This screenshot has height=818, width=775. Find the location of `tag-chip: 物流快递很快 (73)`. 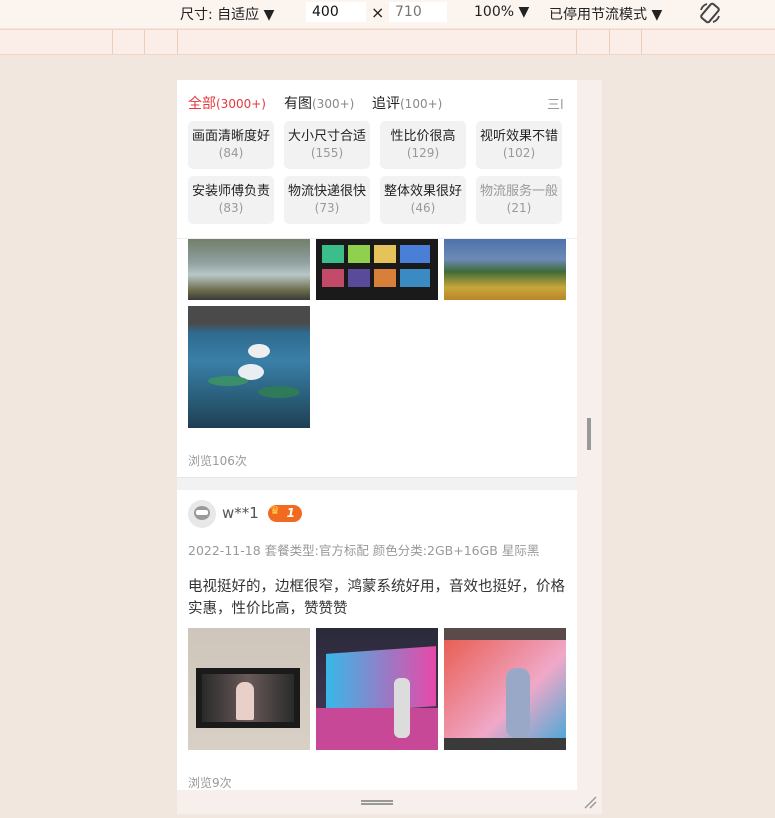

tag-chip: 物流快递很快 (73) is located at coordinates (327, 200).